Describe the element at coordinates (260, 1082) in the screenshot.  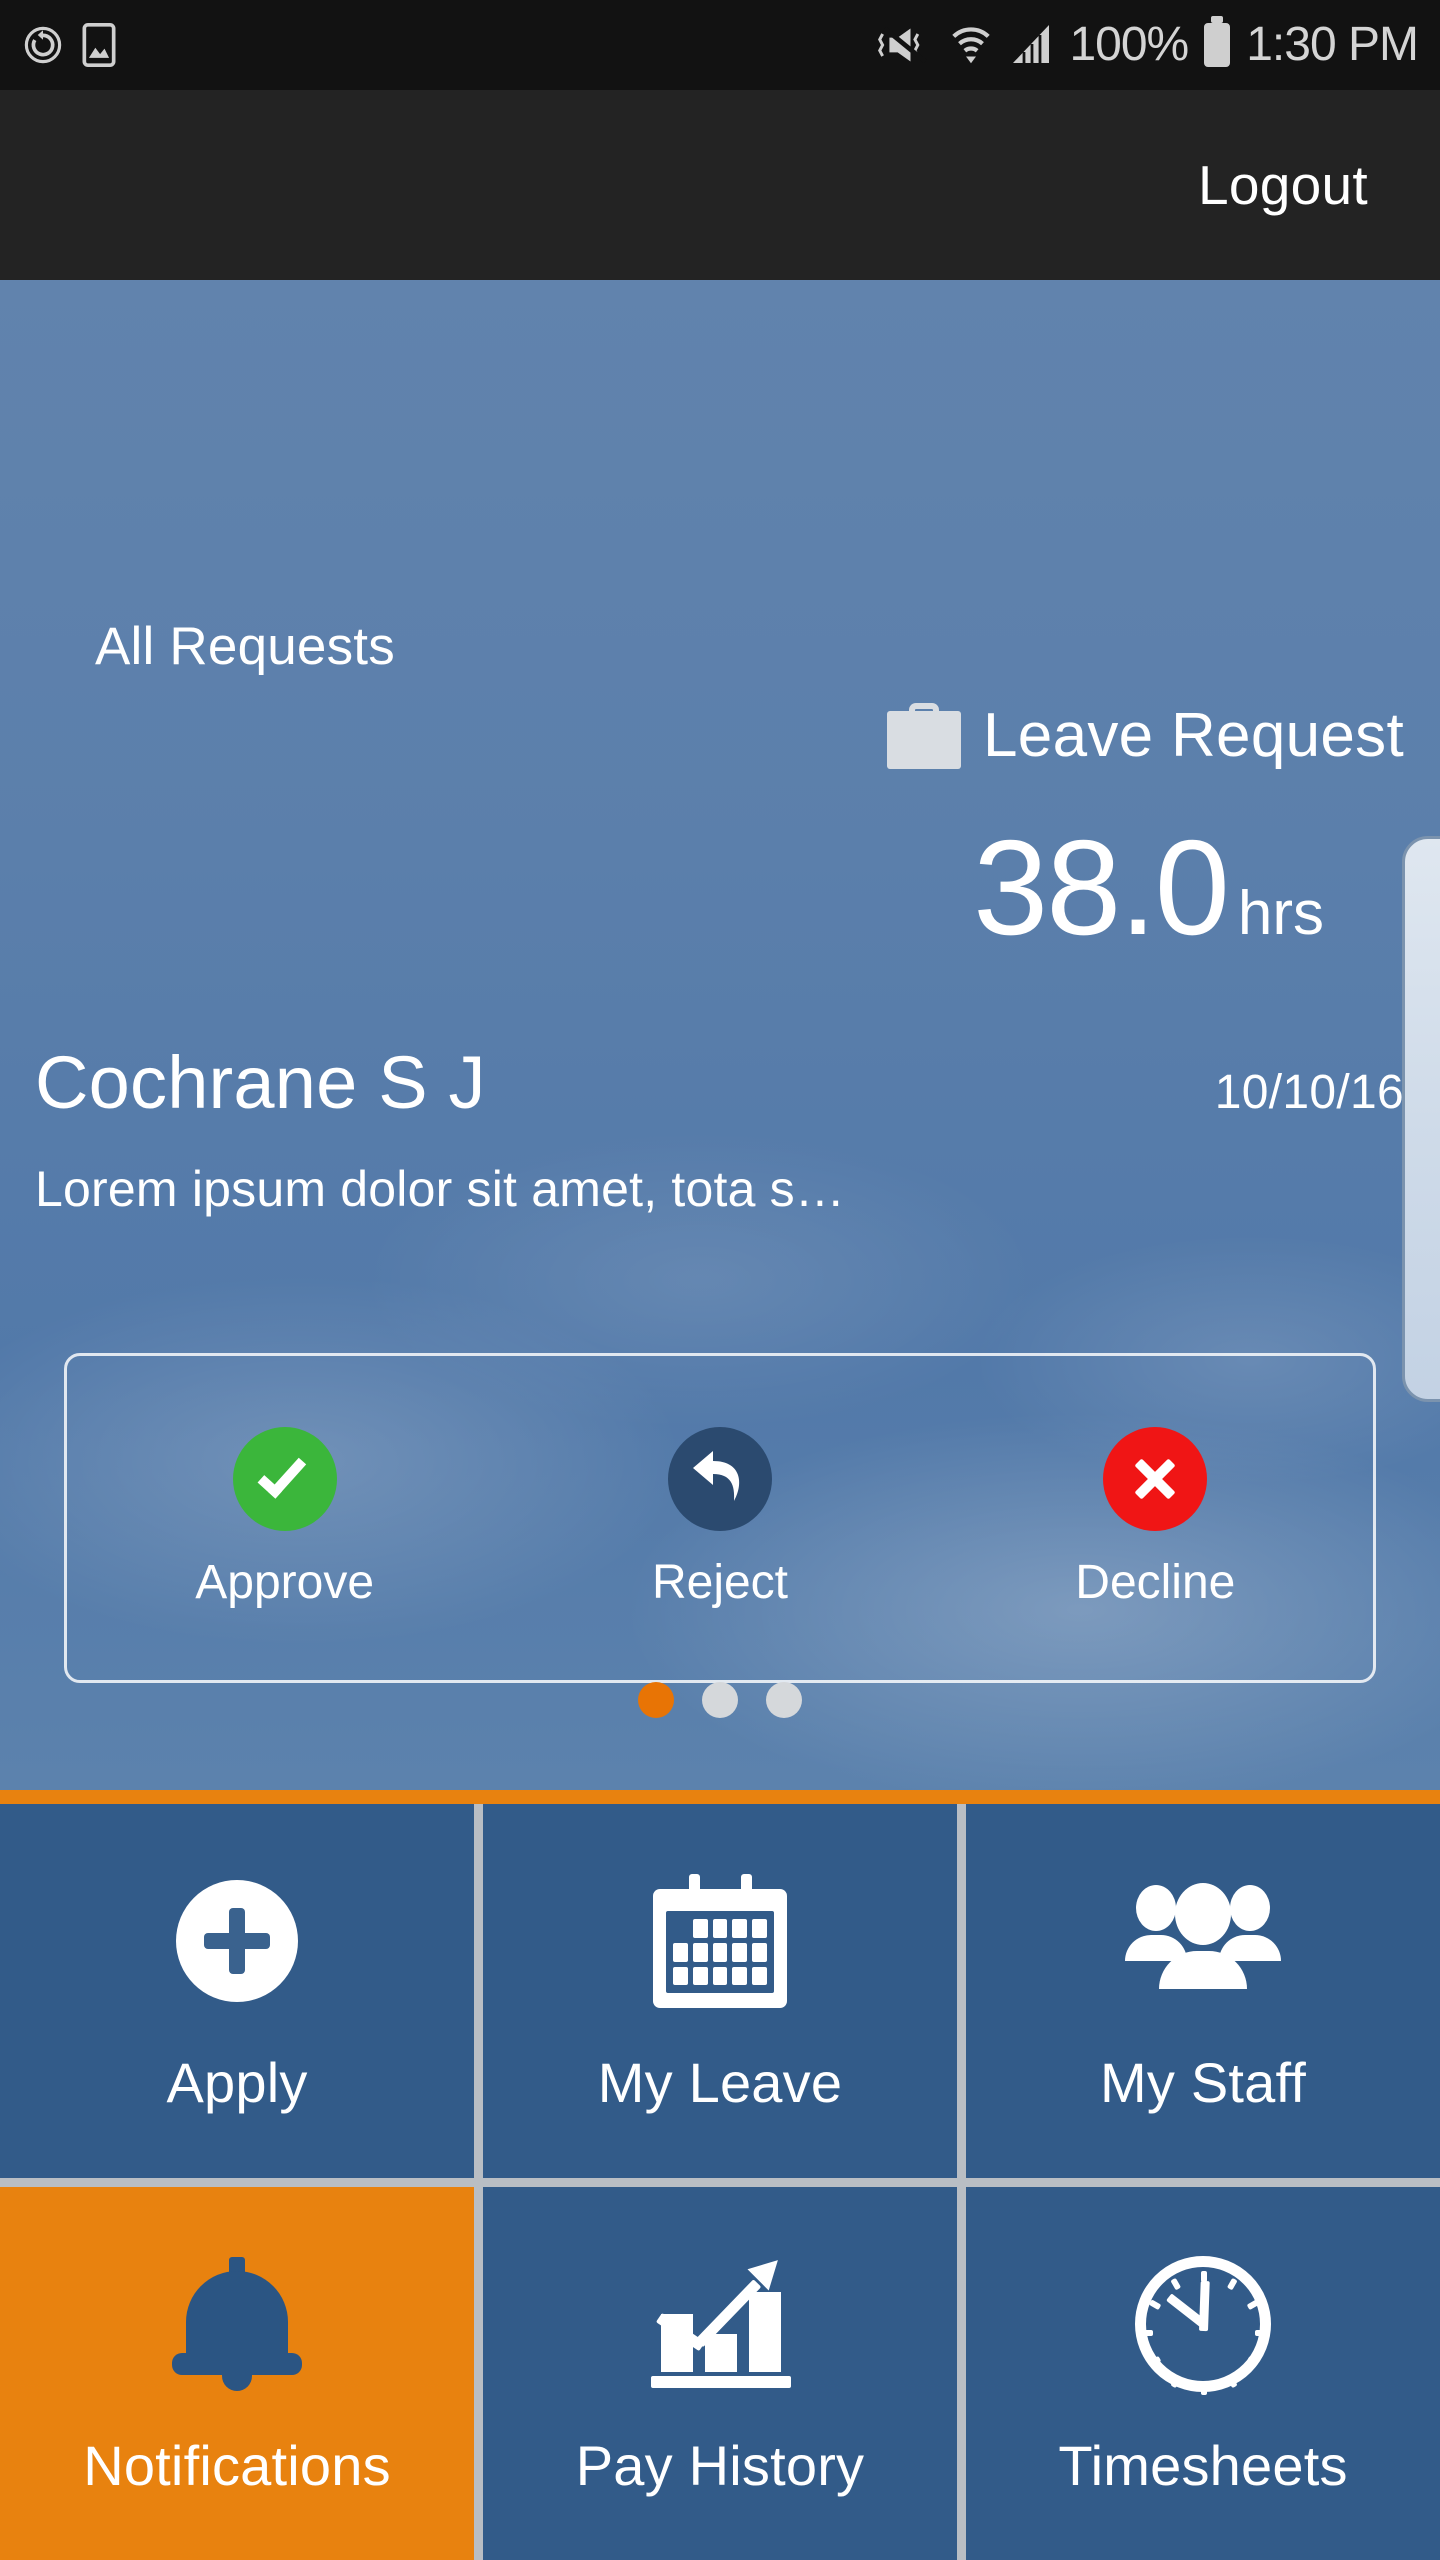
I see `employee-name: Cochrane S J` at that location.